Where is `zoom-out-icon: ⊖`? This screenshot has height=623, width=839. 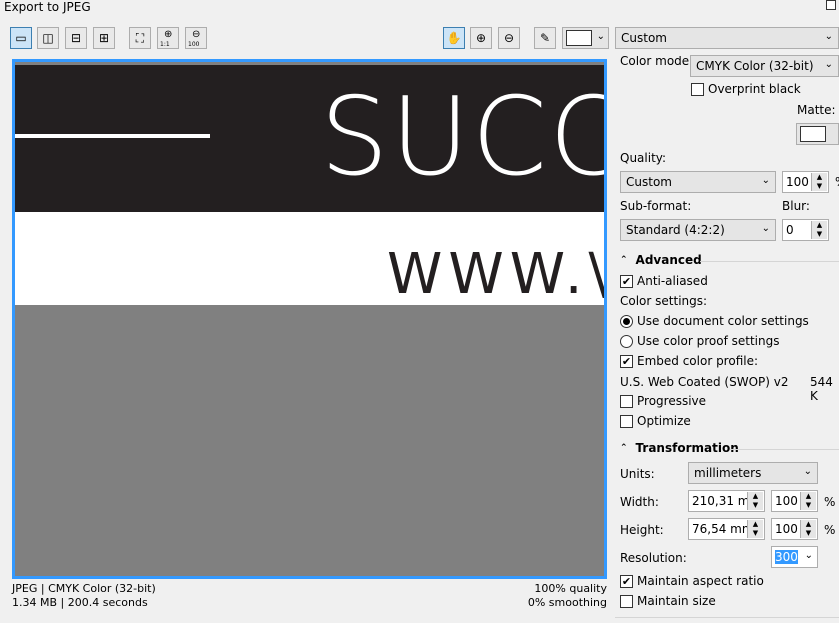
zoom-out-icon: ⊖ is located at coordinates (509, 38).